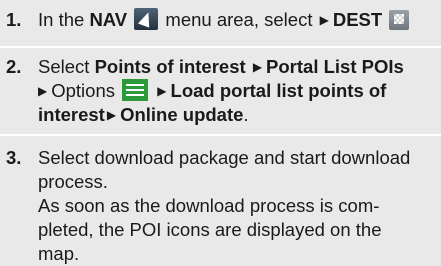  I want to click on checkered-flag-icon, so click(399, 20).